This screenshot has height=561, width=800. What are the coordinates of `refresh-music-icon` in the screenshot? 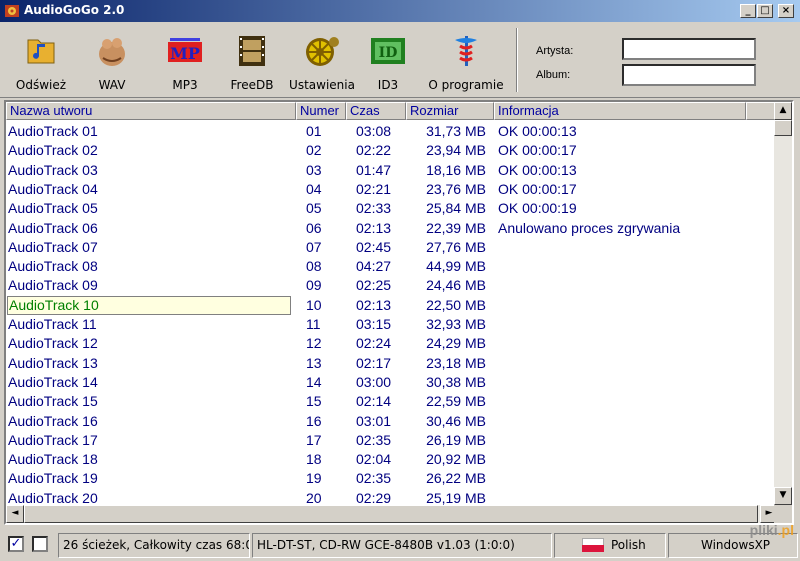 It's located at (41, 51).